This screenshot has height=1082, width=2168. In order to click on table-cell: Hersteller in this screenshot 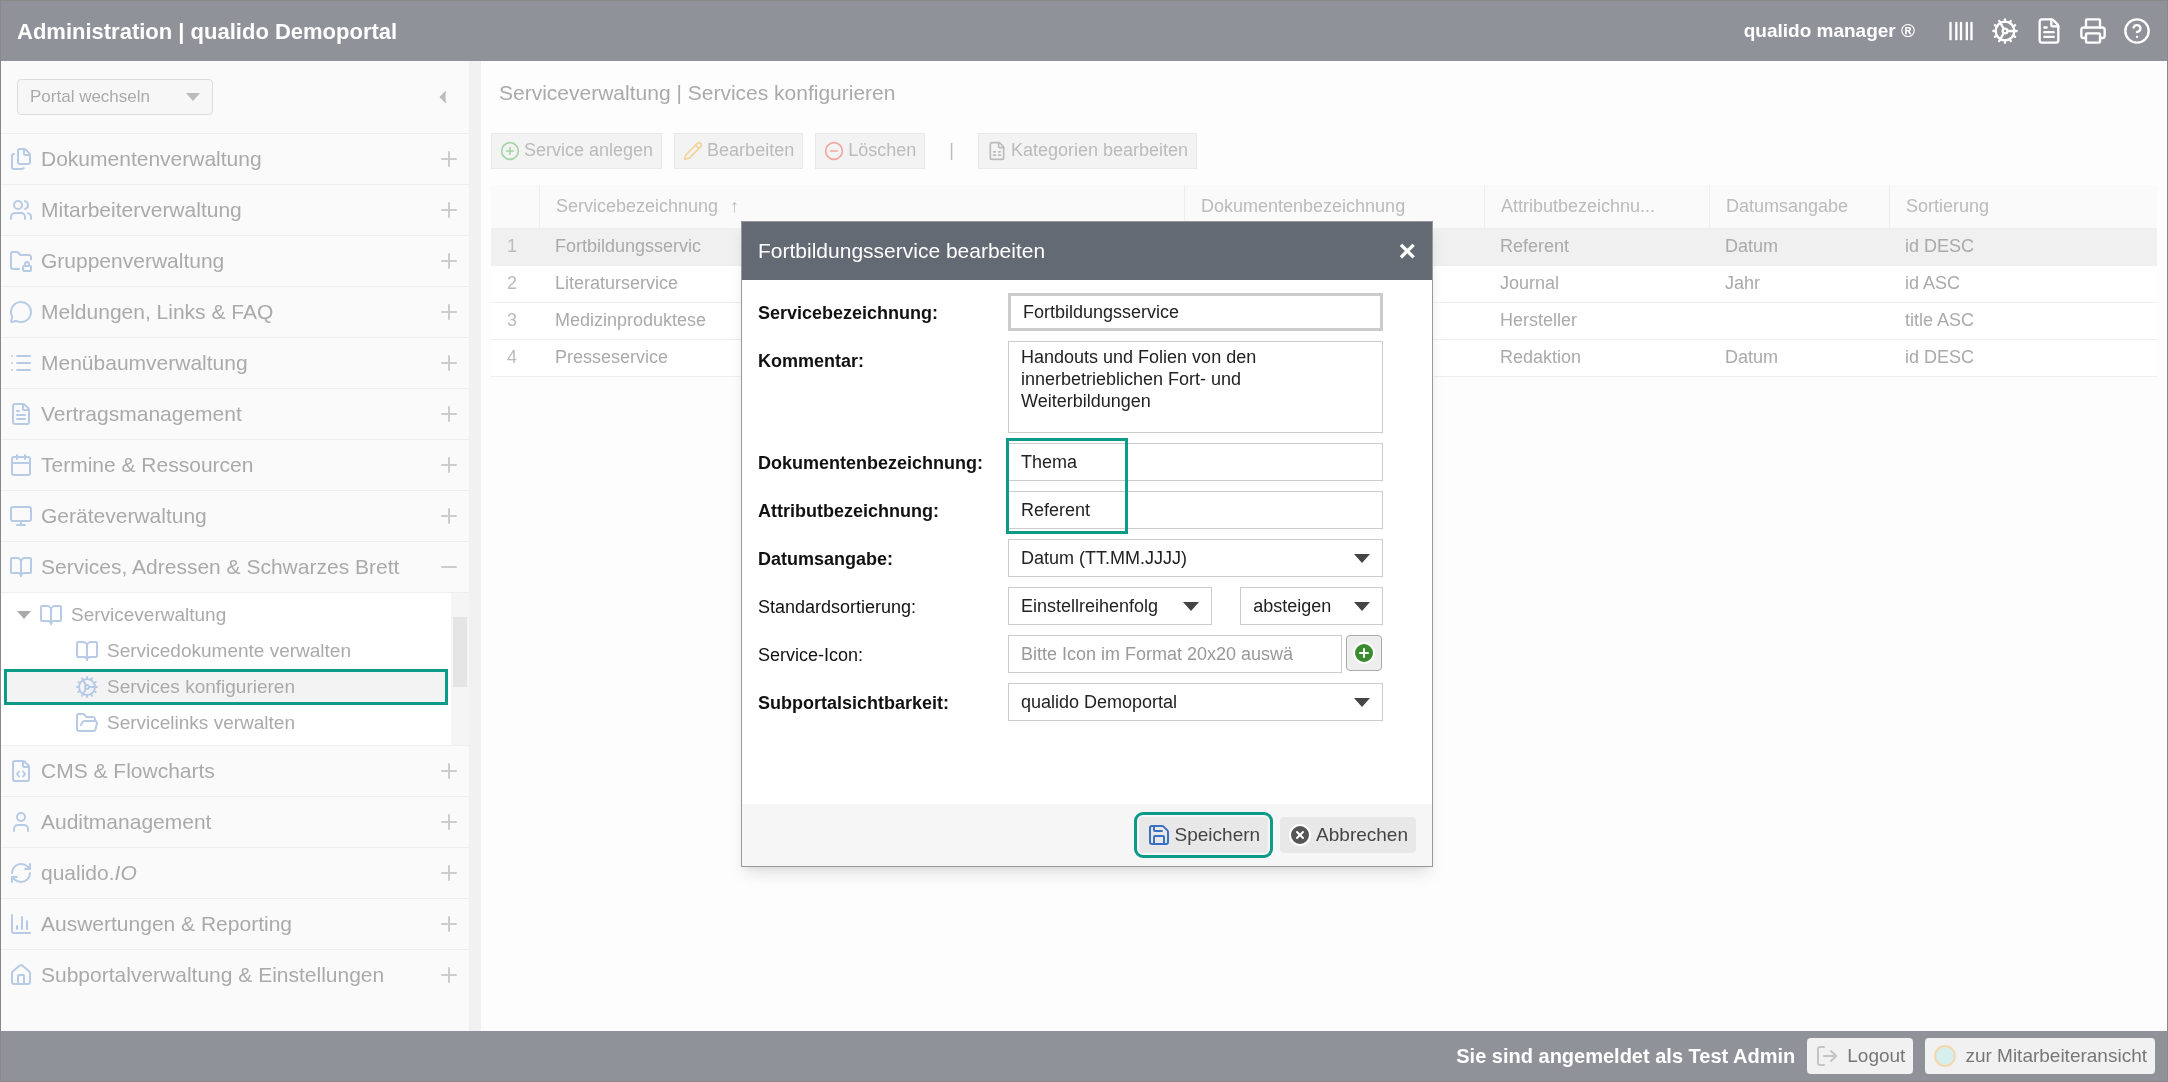, I will do `click(1539, 320)`.